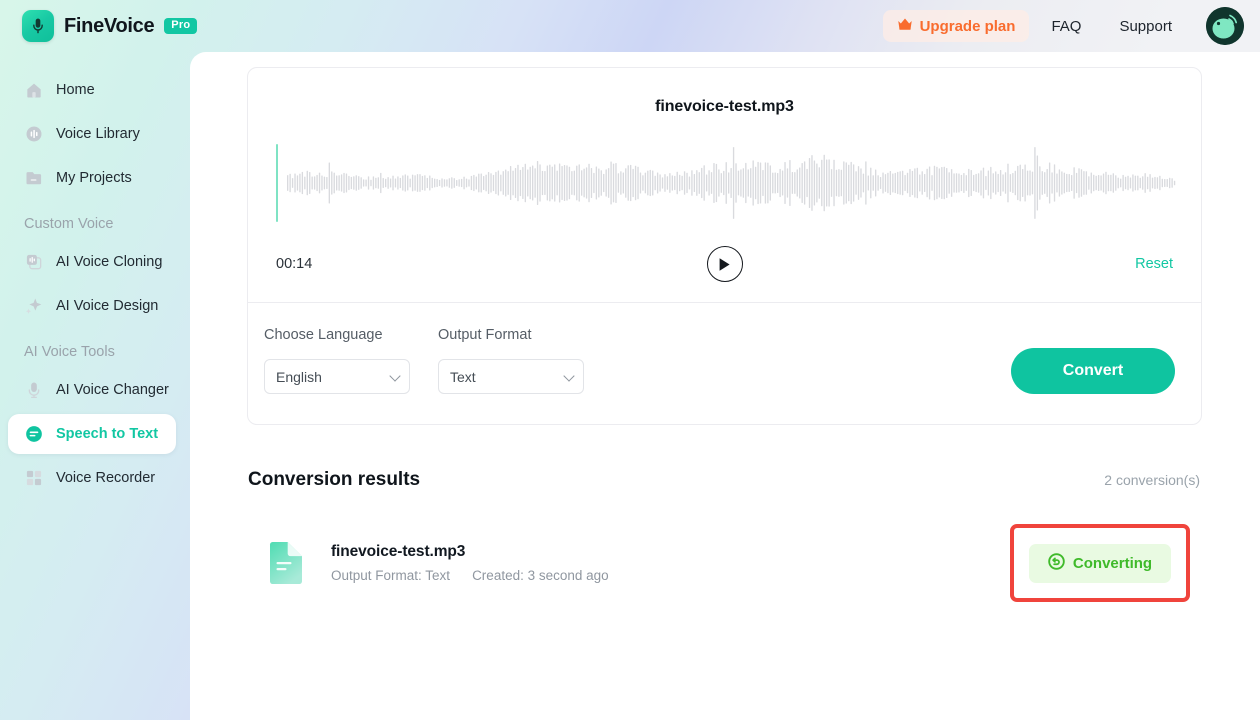 This screenshot has height=720, width=1260. Describe the element at coordinates (724, 106) in the screenshot. I see `player-file-title: finevoice-test.mp3` at that location.